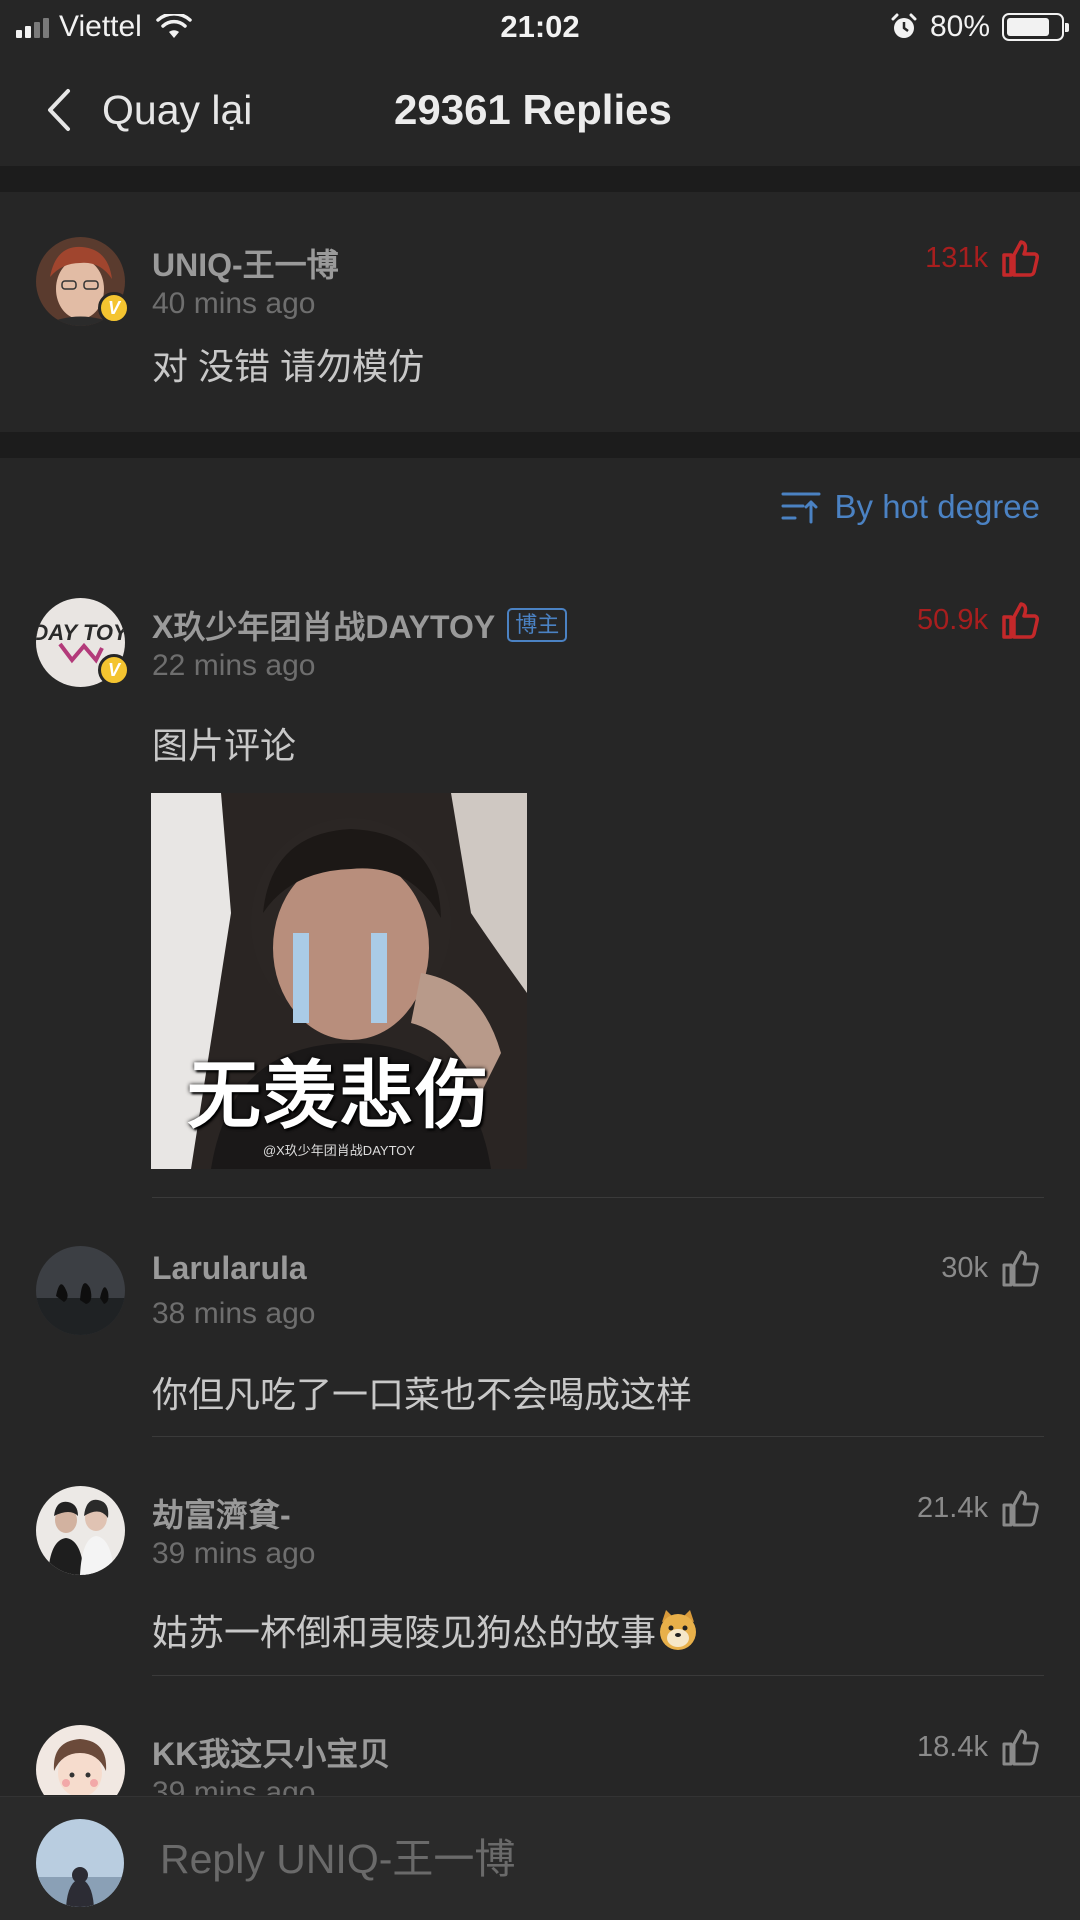  I want to click on reply-bar, so click(540, 1858).